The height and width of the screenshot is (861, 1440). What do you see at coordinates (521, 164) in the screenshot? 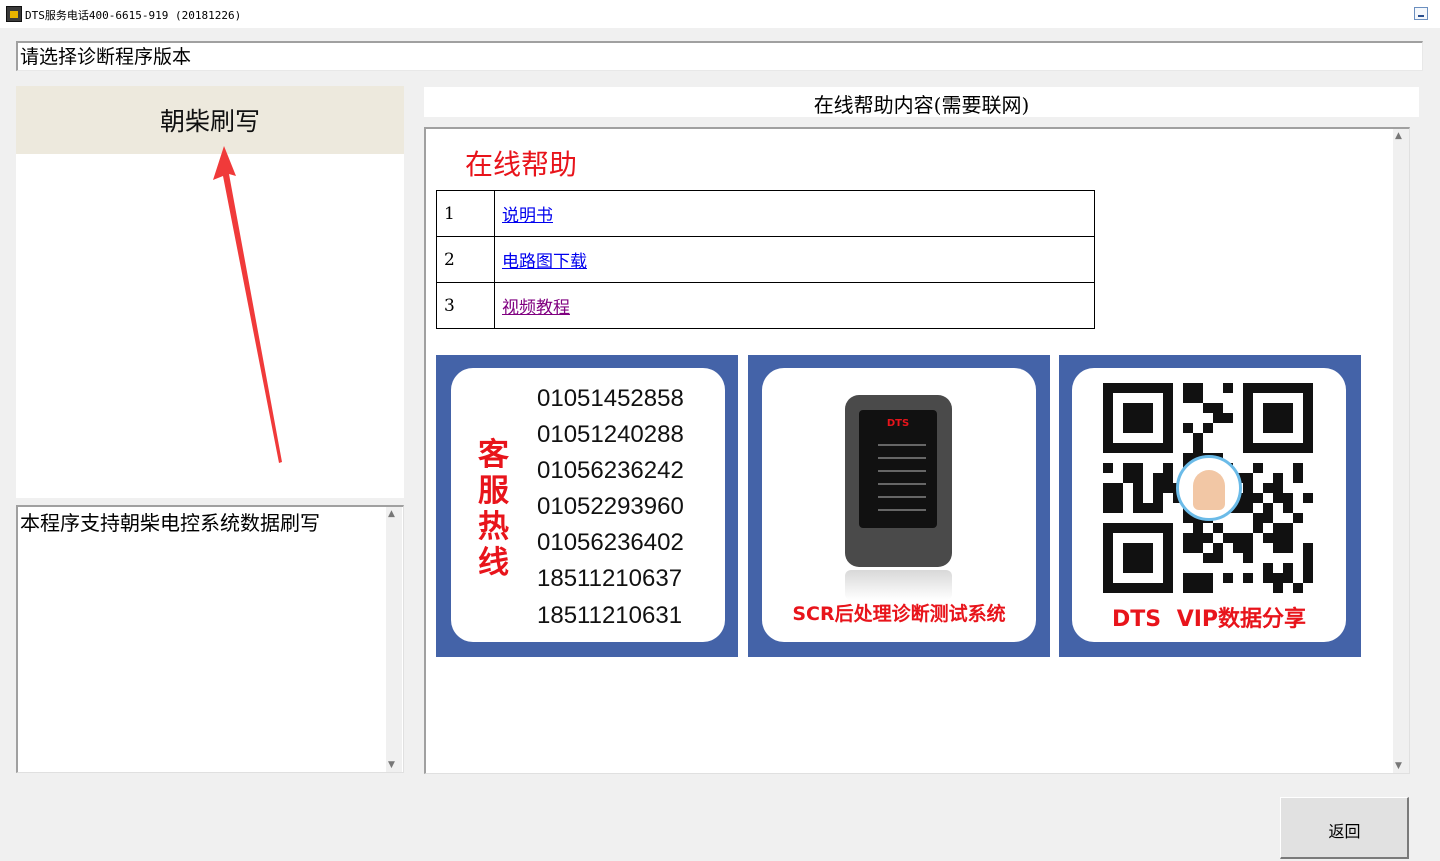
I see `online-help-title: 在线帮助` at bounding box center [521, 164].